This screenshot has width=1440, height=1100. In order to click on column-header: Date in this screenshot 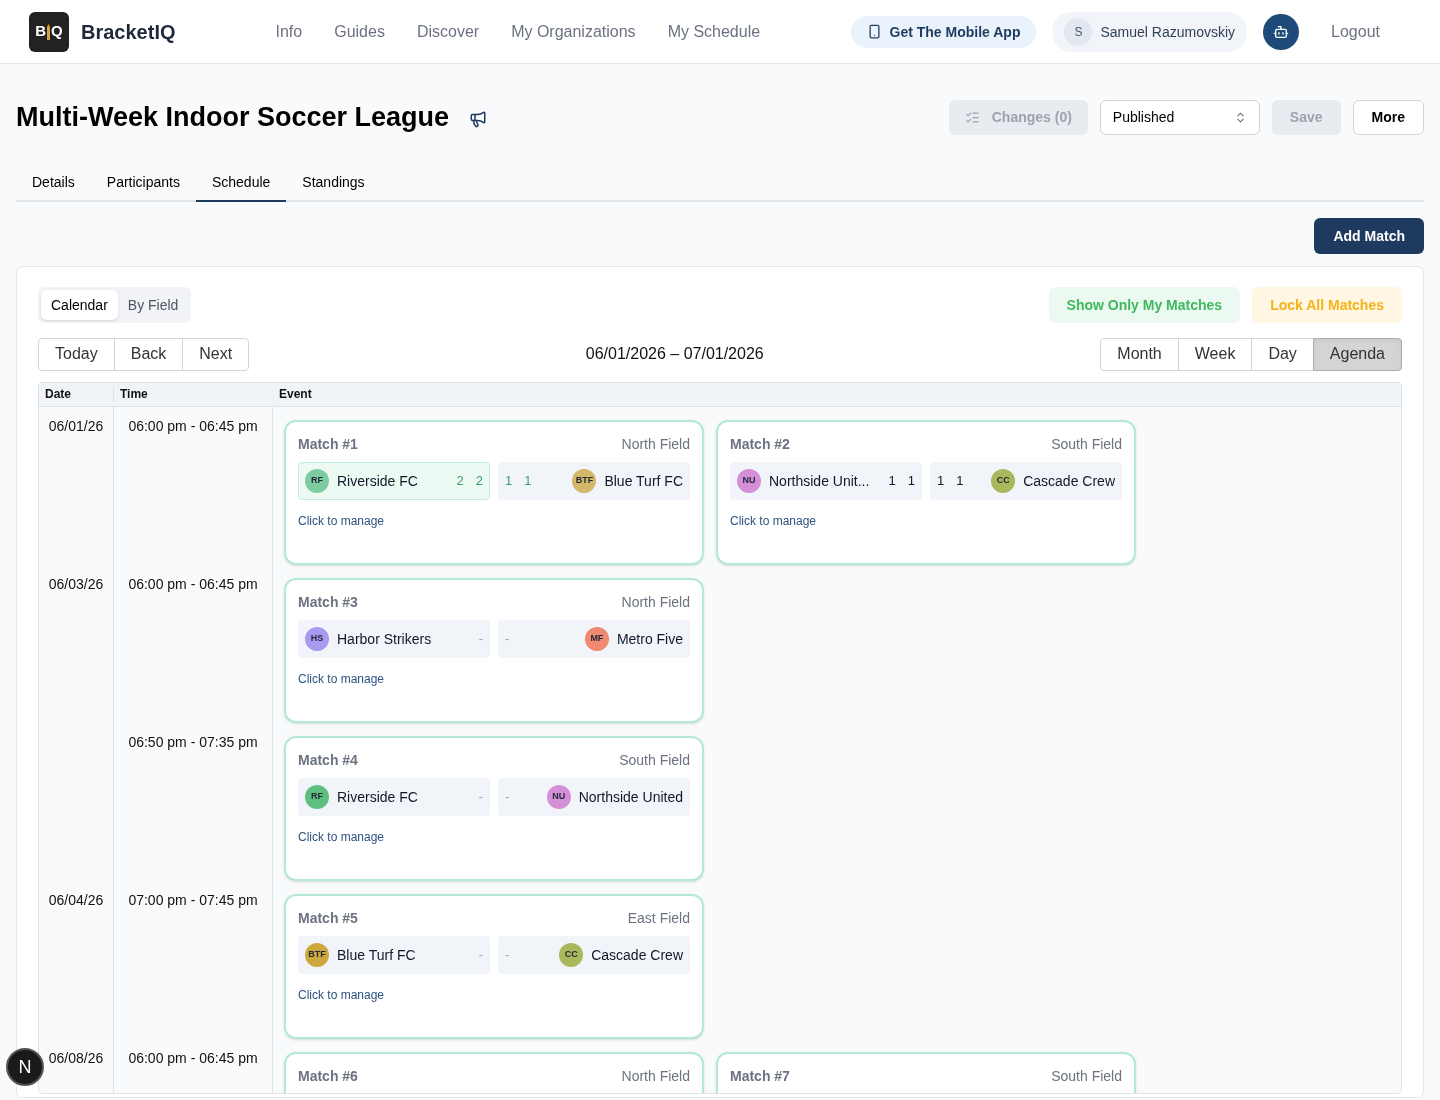, I will do `click(76, 394)`.